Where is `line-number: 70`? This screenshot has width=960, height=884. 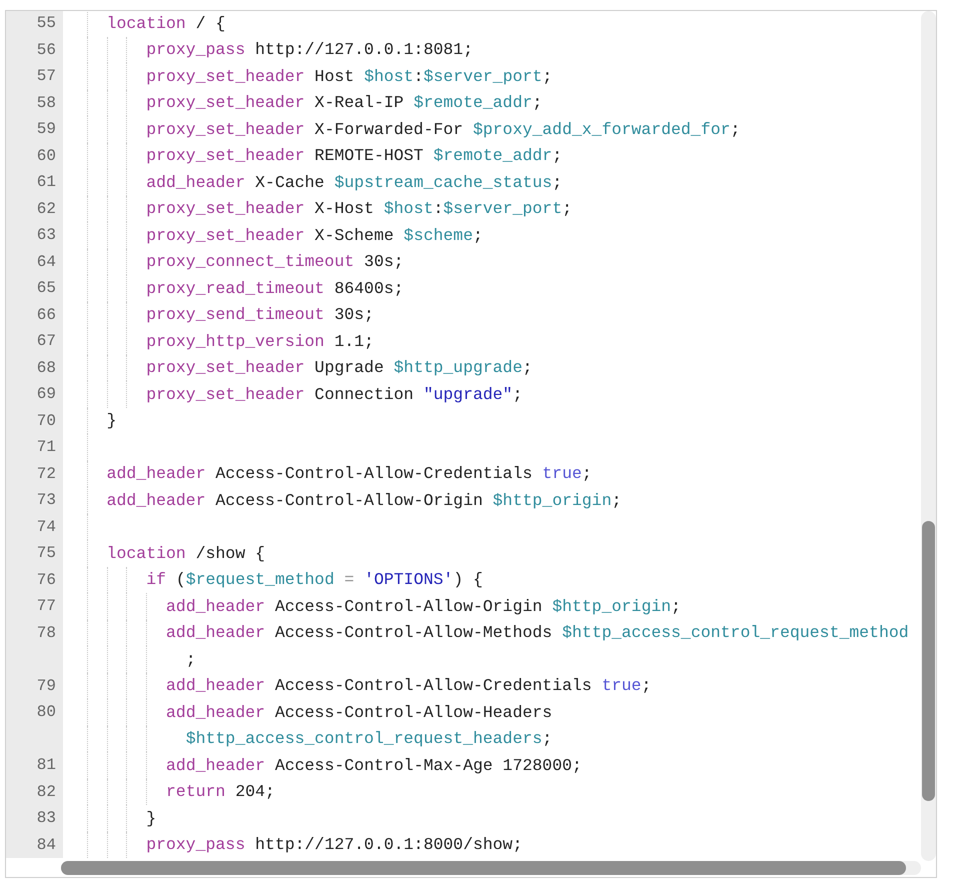 line-number: 70 is located at coordinates (46, 421).